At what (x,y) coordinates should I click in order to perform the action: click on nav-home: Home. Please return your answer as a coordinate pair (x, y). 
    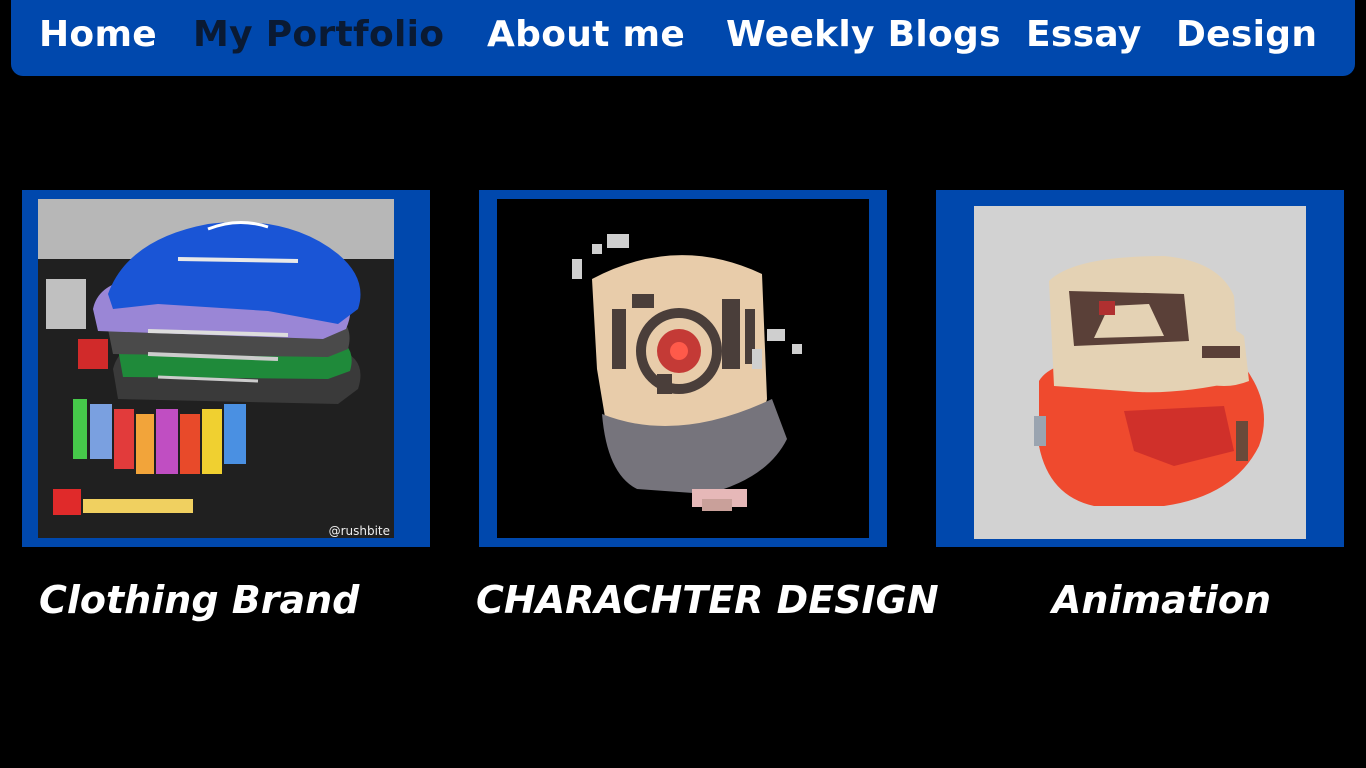
    Looking at the image, I should click on (98, 34).